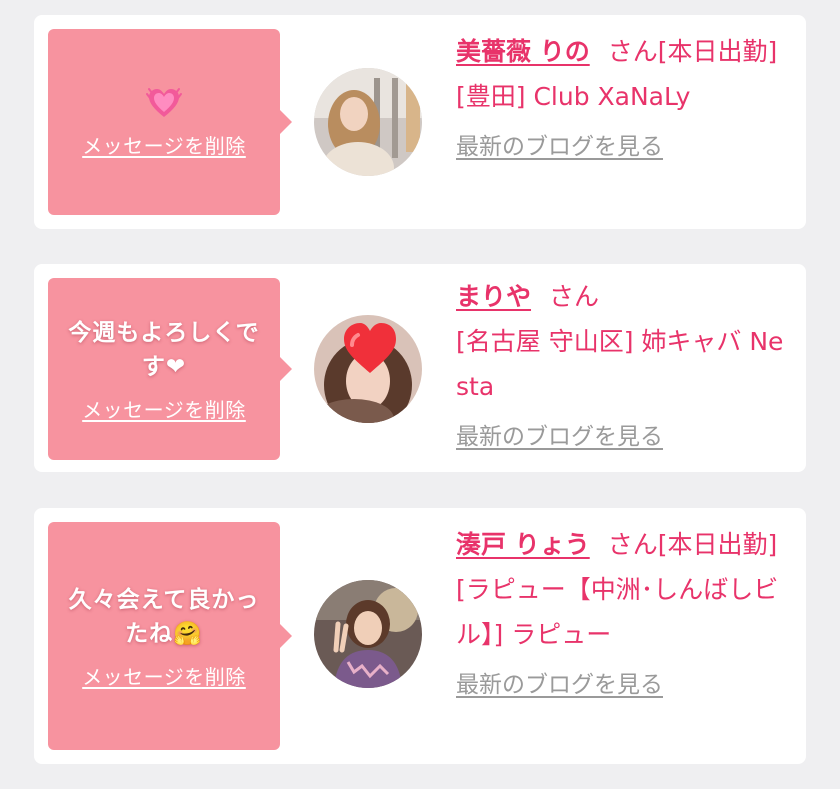 The width and height of the screenshot is (840, 789). What do you see at coordinates (164, 349) in the screenshot?
I see `message-text: 今週もよろしくです❤` at bounding box center [164, 349].